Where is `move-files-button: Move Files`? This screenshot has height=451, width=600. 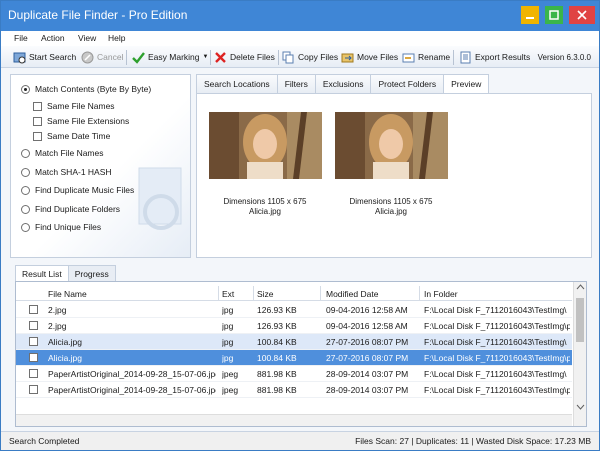 move-files-button: Move Files is located at coordinates (369, 57).